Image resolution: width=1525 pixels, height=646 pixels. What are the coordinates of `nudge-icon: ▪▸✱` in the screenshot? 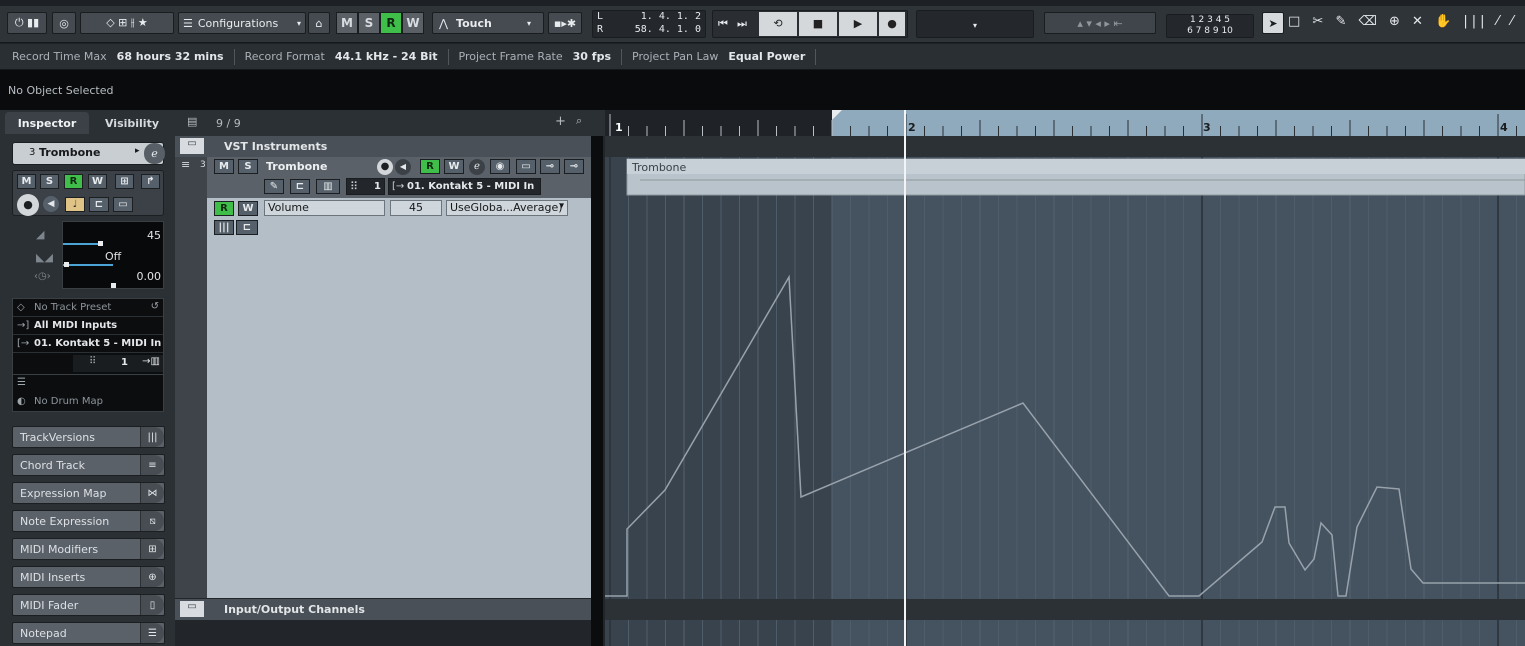 It's located at (565, 23).